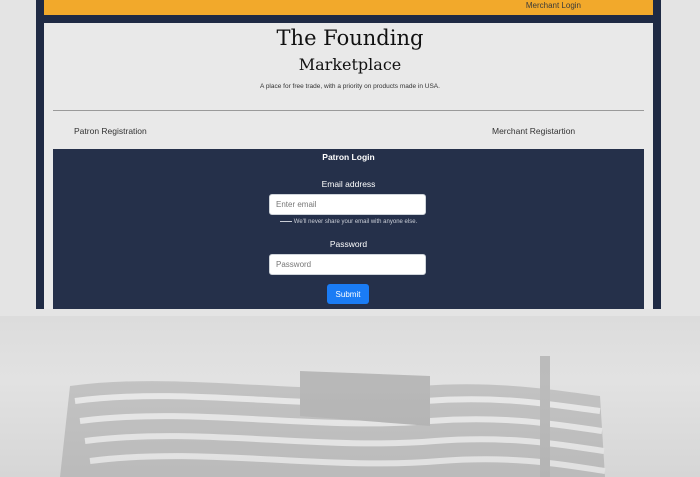  Describe the element at coordinates (350, 64) in the screenshot. I see `site-title-line2: Marketplace` at that location.